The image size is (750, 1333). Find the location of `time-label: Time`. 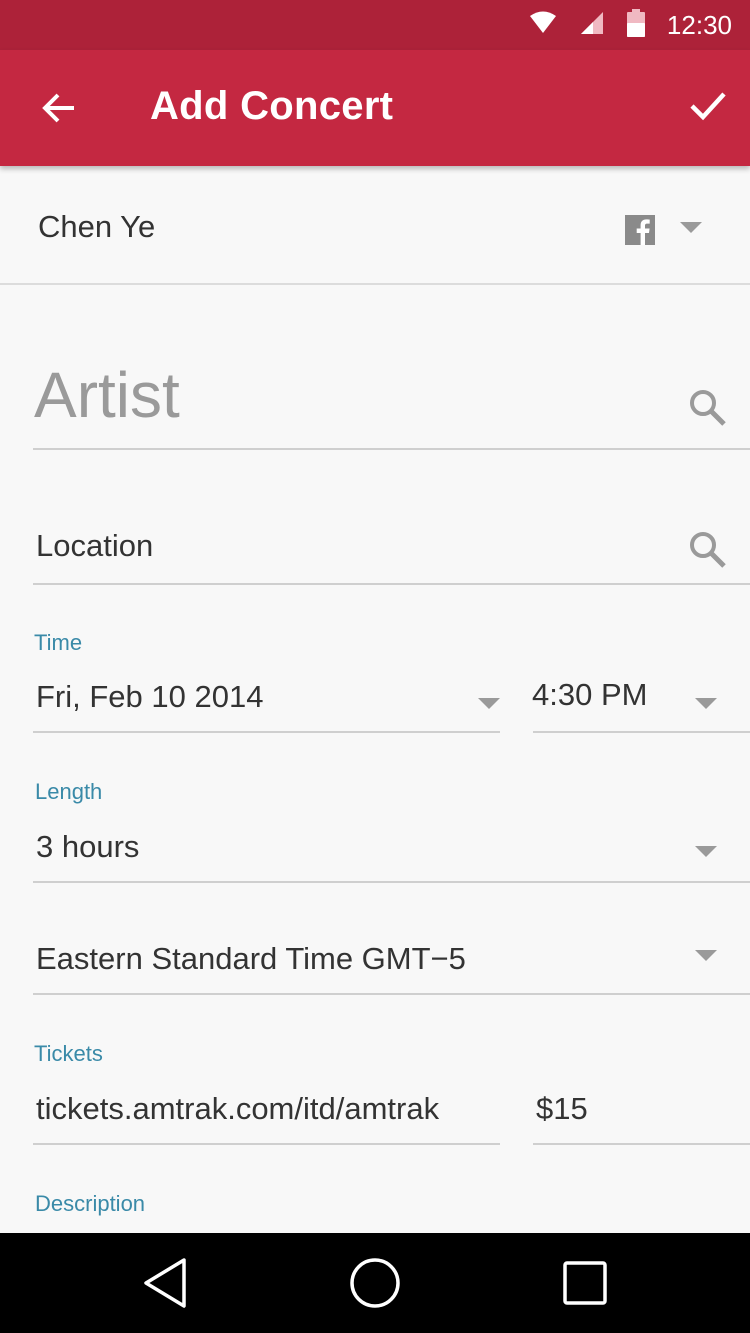

time-label: Time is located at coordinates (58, 642).